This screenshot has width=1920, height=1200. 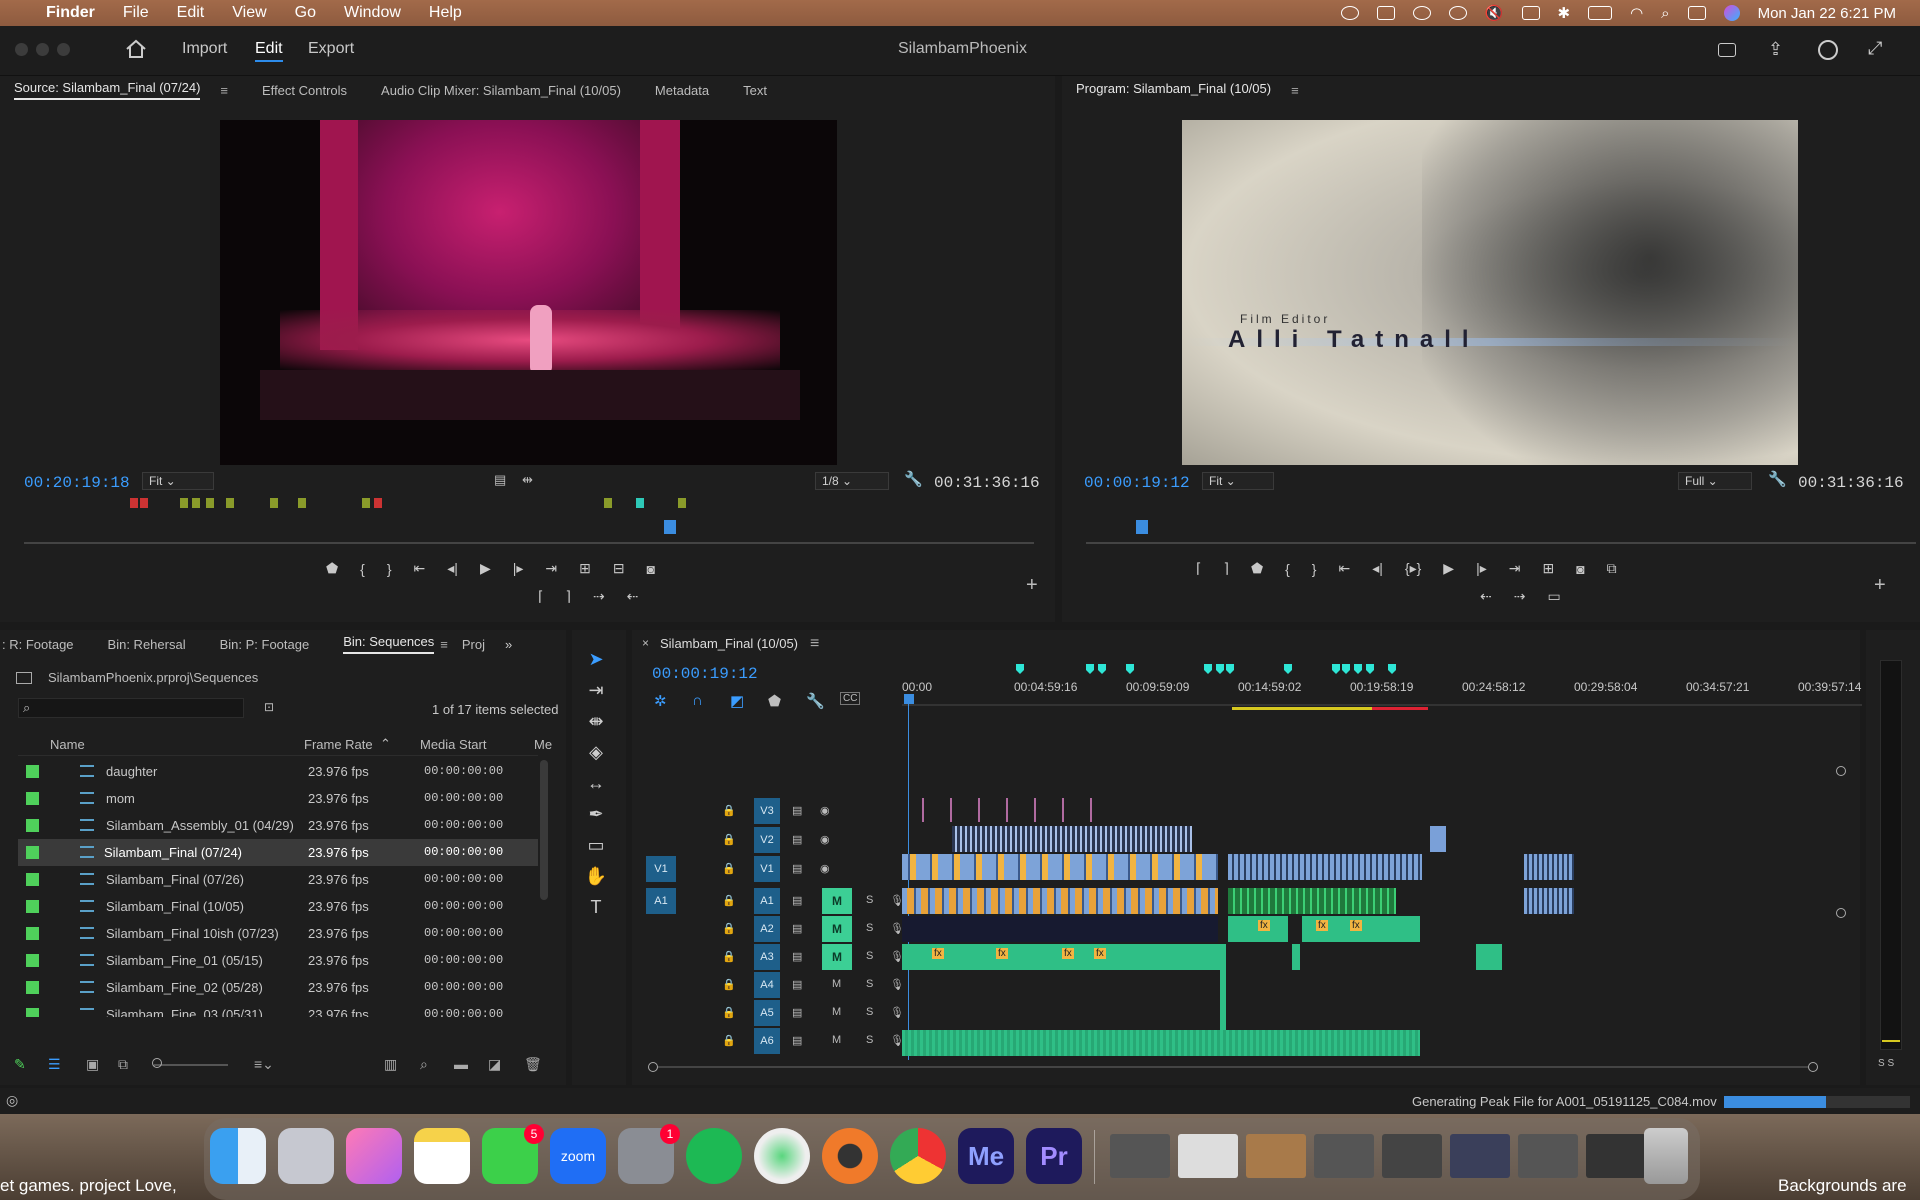 I want to click on clip-a4-a5, so click(x=1223, y=1000).